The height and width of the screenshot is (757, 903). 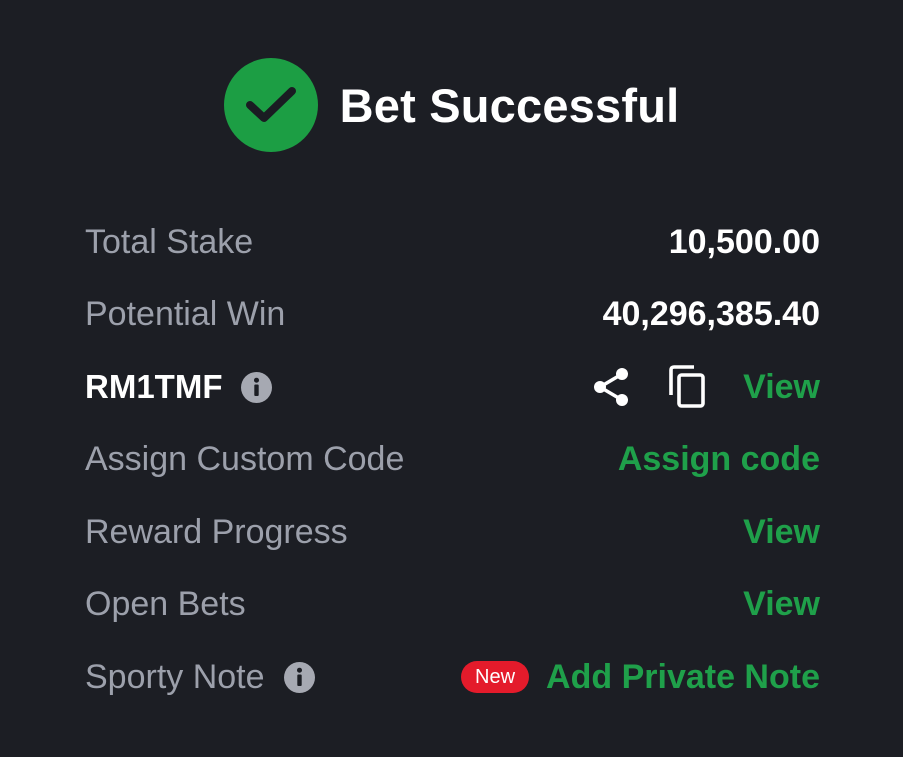 What do you see at coordinates (270, 105) in the screenshot?
I see `check-circle-icon` at bounding box center [270, 105].